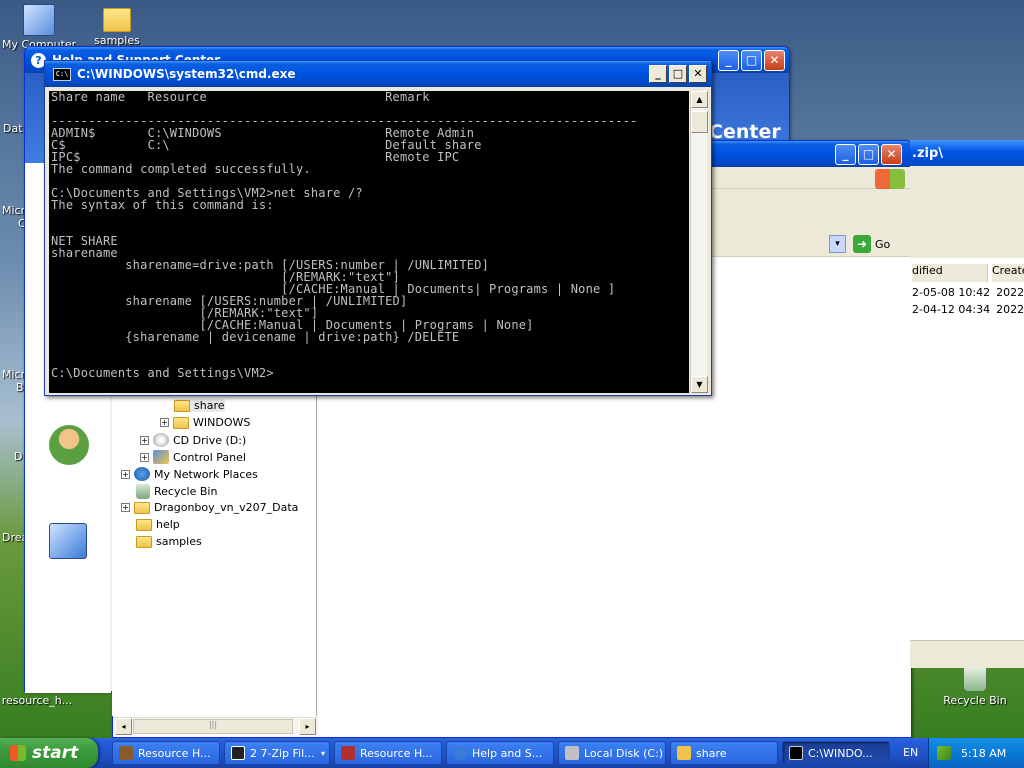 The image size is (1024, 768). Describe the element at coordinates (161, 440) in the screenshot. I see `cd-drive-icon` at that location.